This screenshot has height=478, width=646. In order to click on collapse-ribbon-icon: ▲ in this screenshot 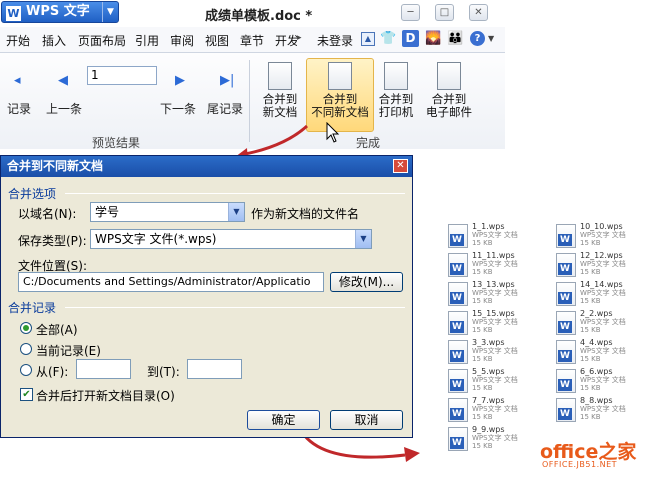, I will do `click(368, 39)`.